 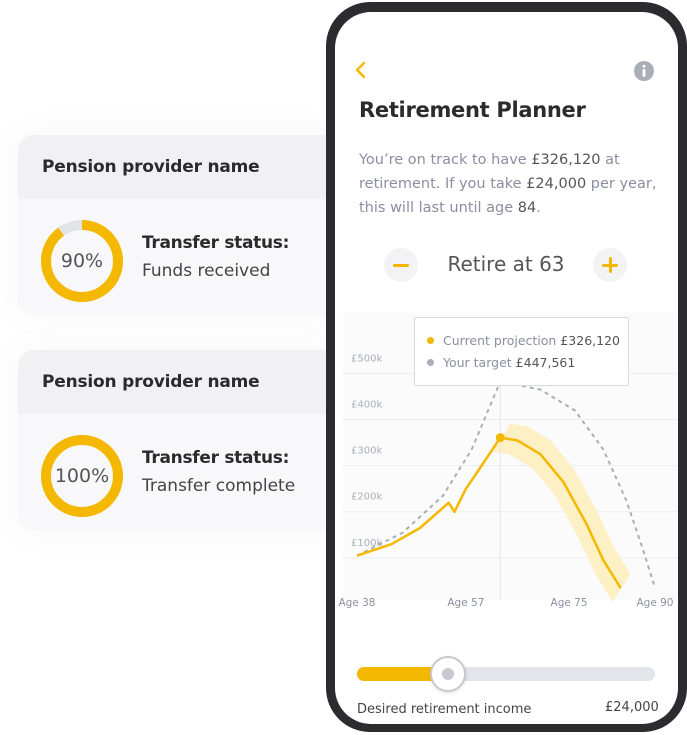 What do you see at coordinates (430, 340) in the screenshot?
I see `current-legend-dot` at bounding box center [430, 340].